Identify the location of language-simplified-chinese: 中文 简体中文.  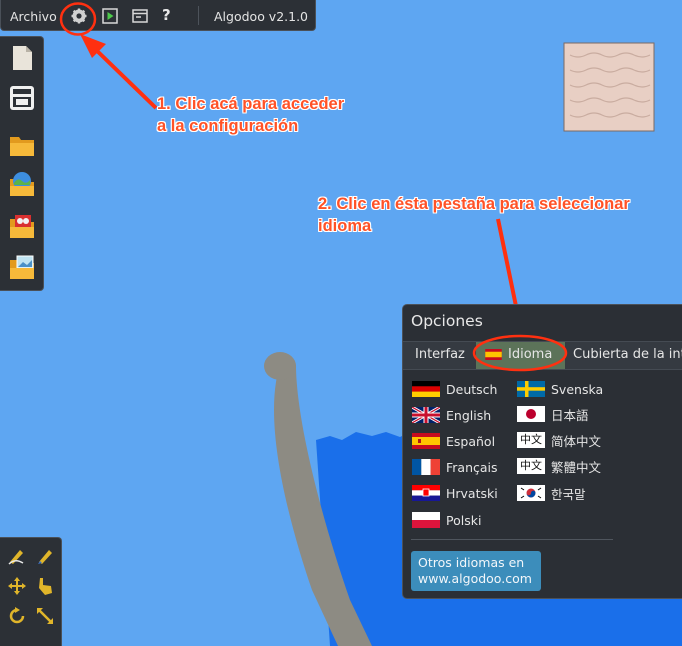
(559, 440).